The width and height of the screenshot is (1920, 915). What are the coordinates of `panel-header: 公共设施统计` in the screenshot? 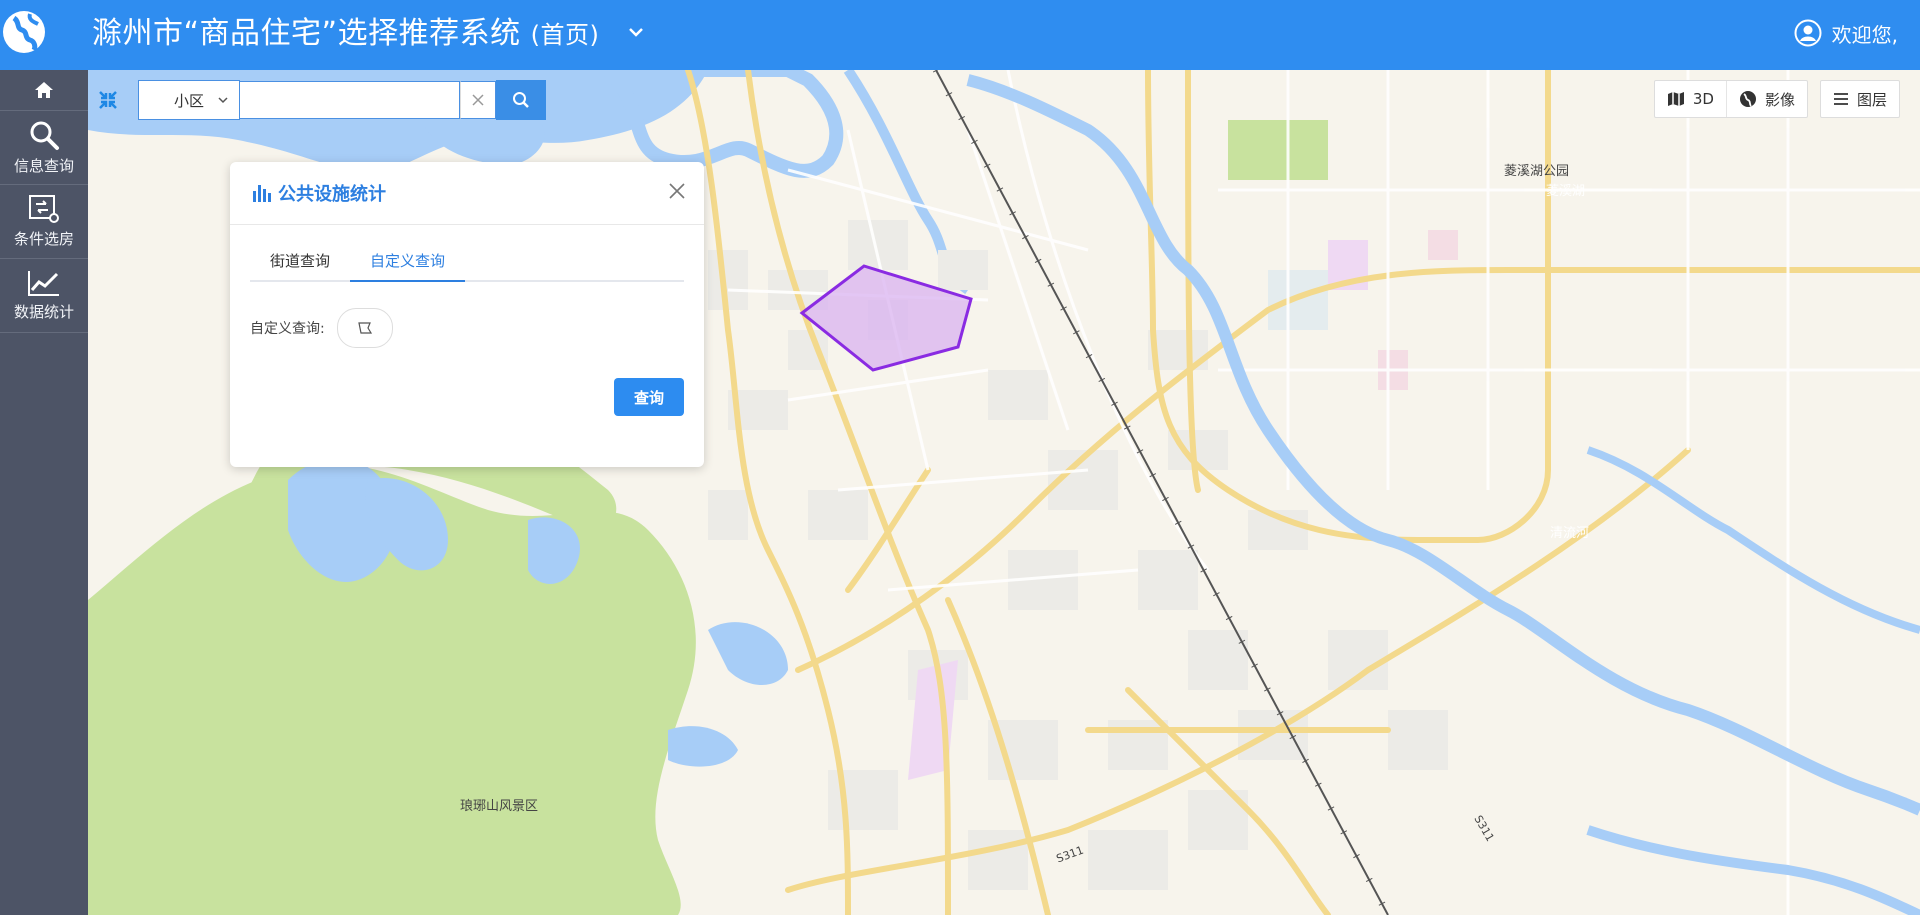 It's located at (467, 193).